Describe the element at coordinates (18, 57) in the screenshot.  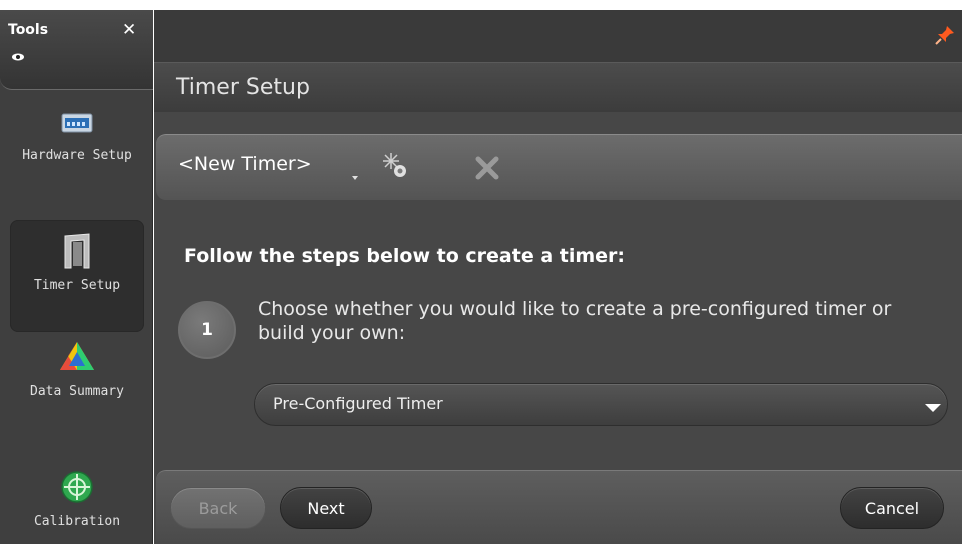
I see `eye-icon` at that location.